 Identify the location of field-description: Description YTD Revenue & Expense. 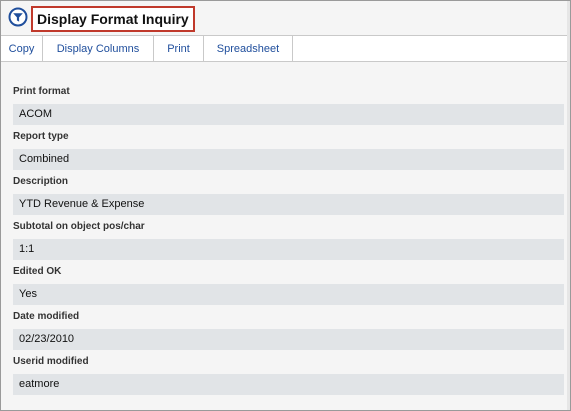
(288, 195).